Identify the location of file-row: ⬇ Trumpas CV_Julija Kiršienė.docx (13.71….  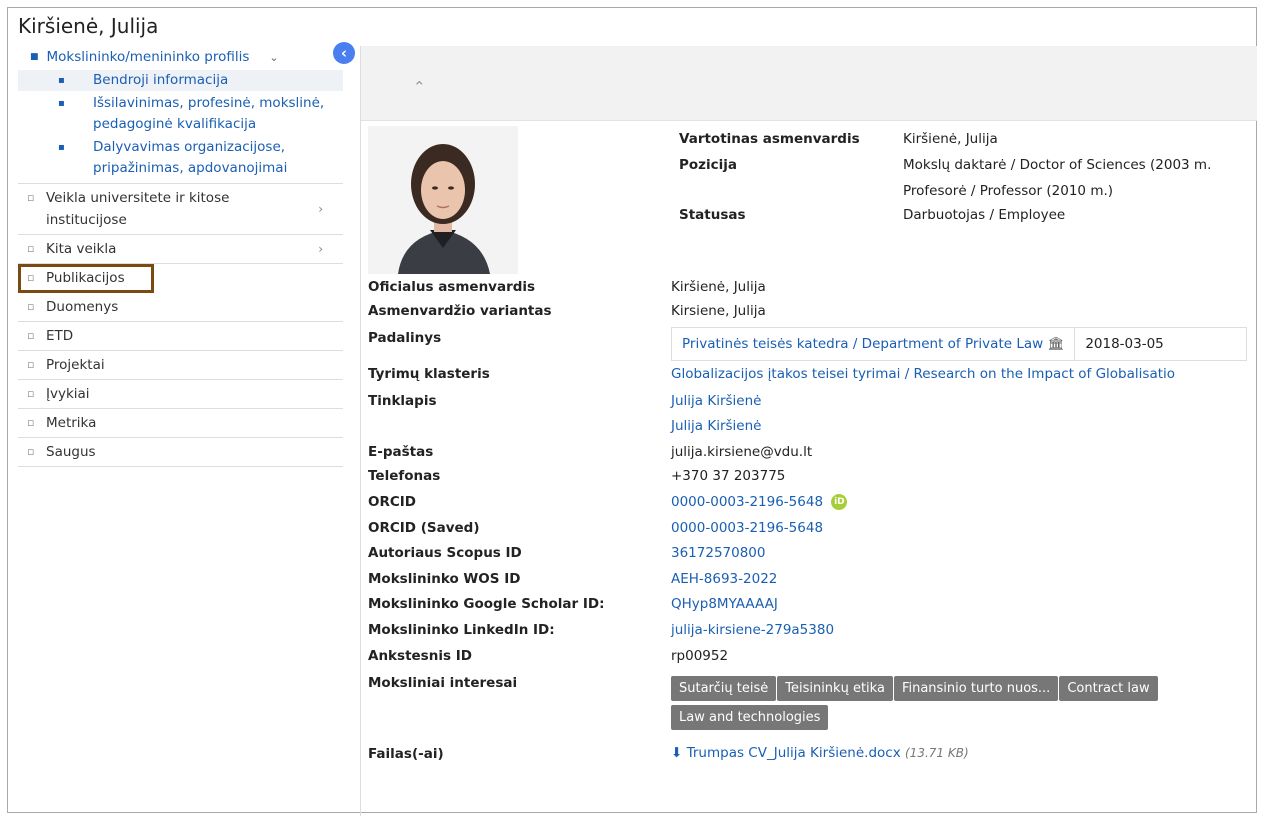
(820, 753).